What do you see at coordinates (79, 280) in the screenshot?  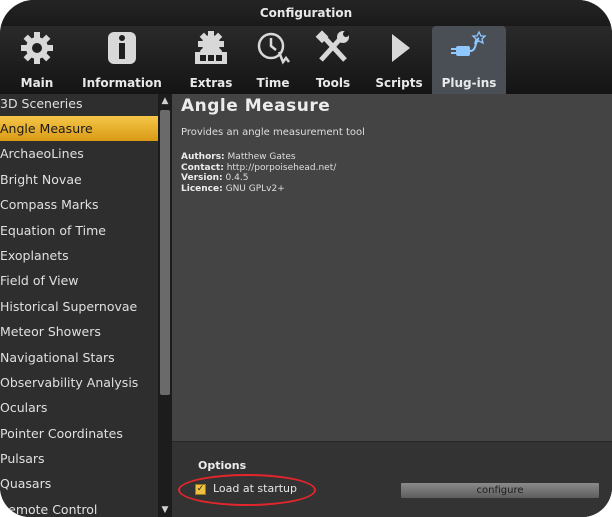 I see `list-item: Field of View` at bounding box center [79, 280].